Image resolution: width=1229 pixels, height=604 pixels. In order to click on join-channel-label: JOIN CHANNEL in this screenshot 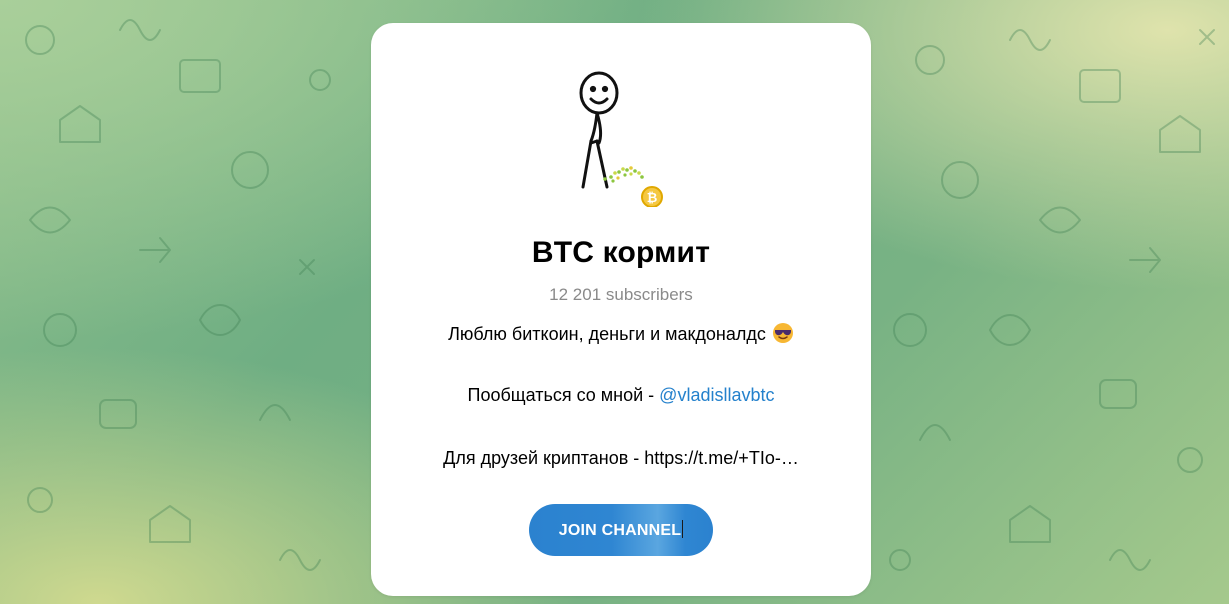, I will do `click(620, 530)`.